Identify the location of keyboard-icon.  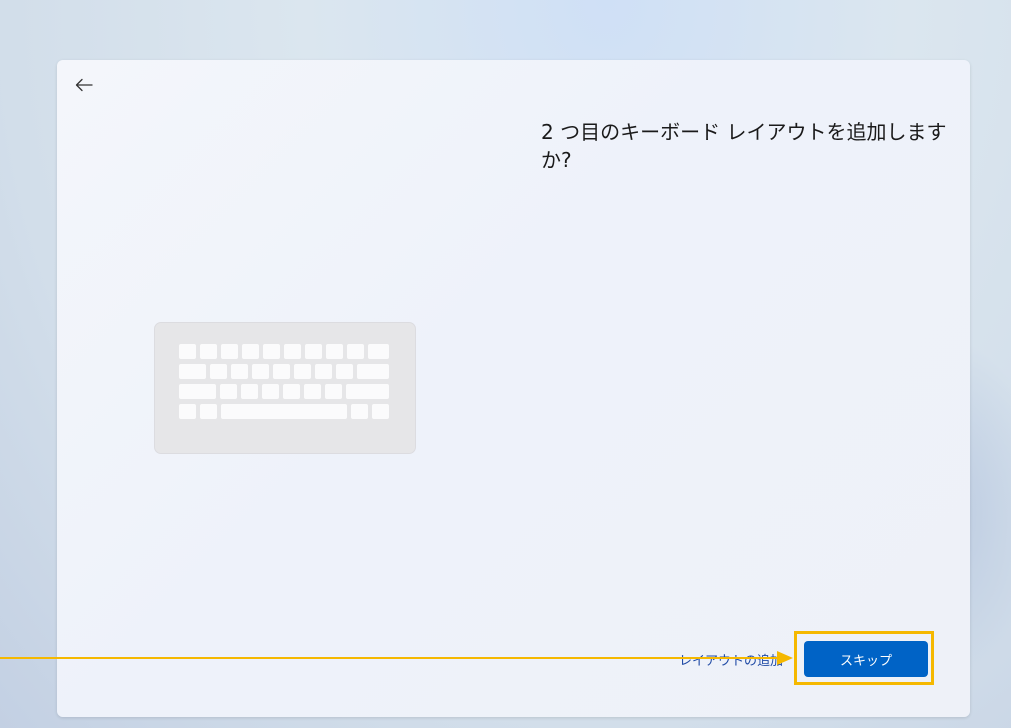
(285, 388).